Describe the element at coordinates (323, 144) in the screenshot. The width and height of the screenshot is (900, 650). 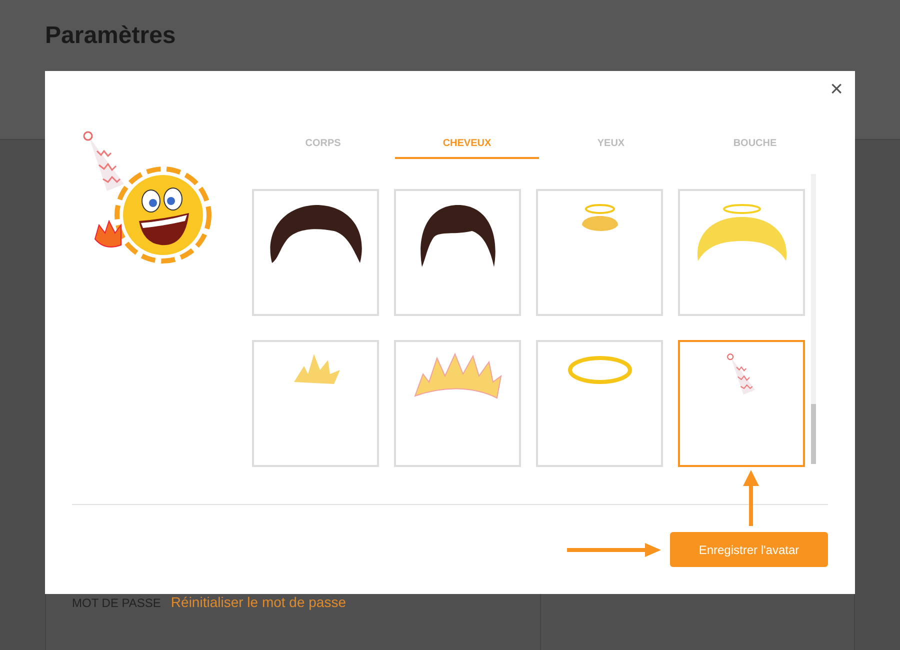
I see `tab: CORPS` at that location.